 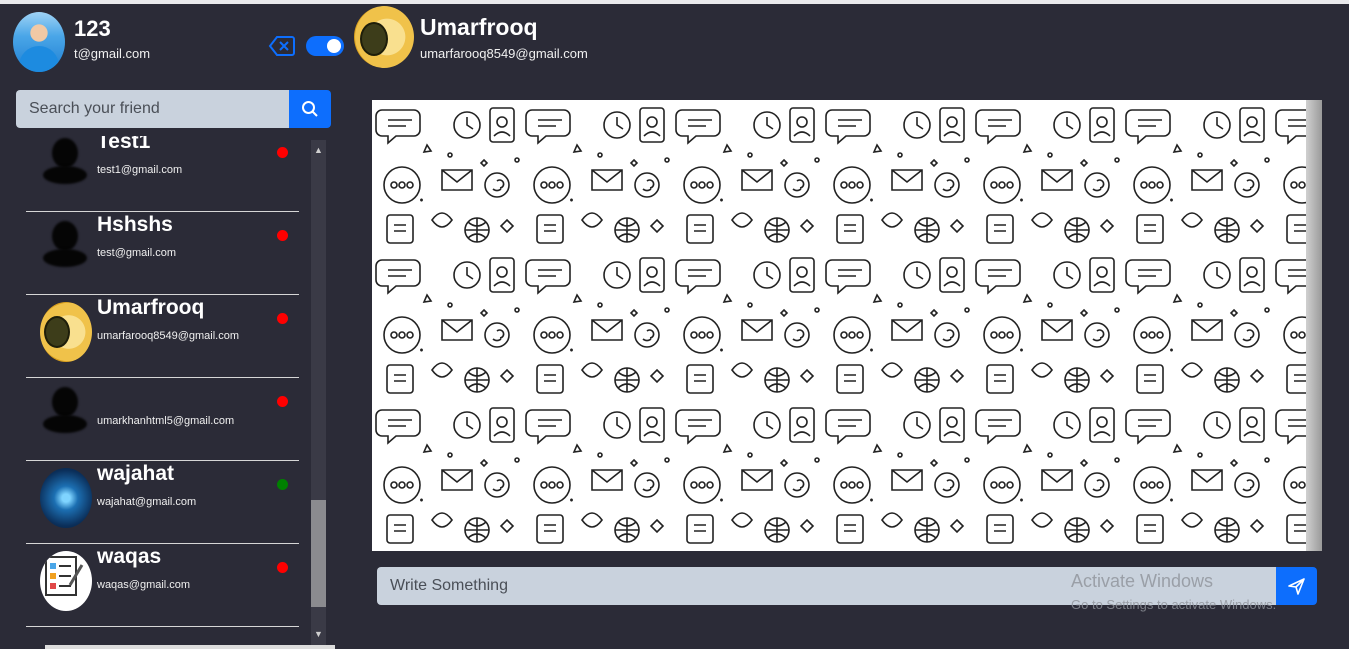 What do you see at coordinates (151, 307) in the screenshot?
I see `friend-name: Umarfrooq` at bounding box center [151, 307].